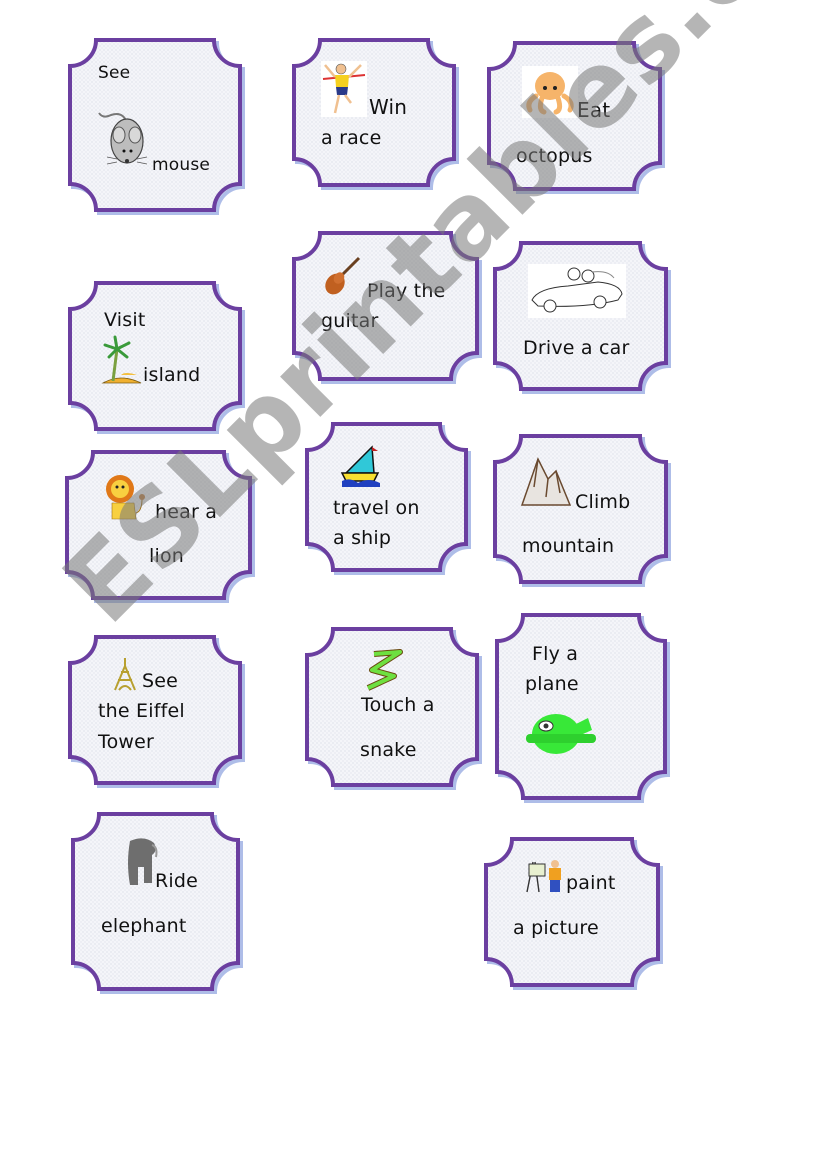  What do you see at coordinates (550, 94) in the screenshot?
I see `octopus-icon` at bounding box center [550, 94].